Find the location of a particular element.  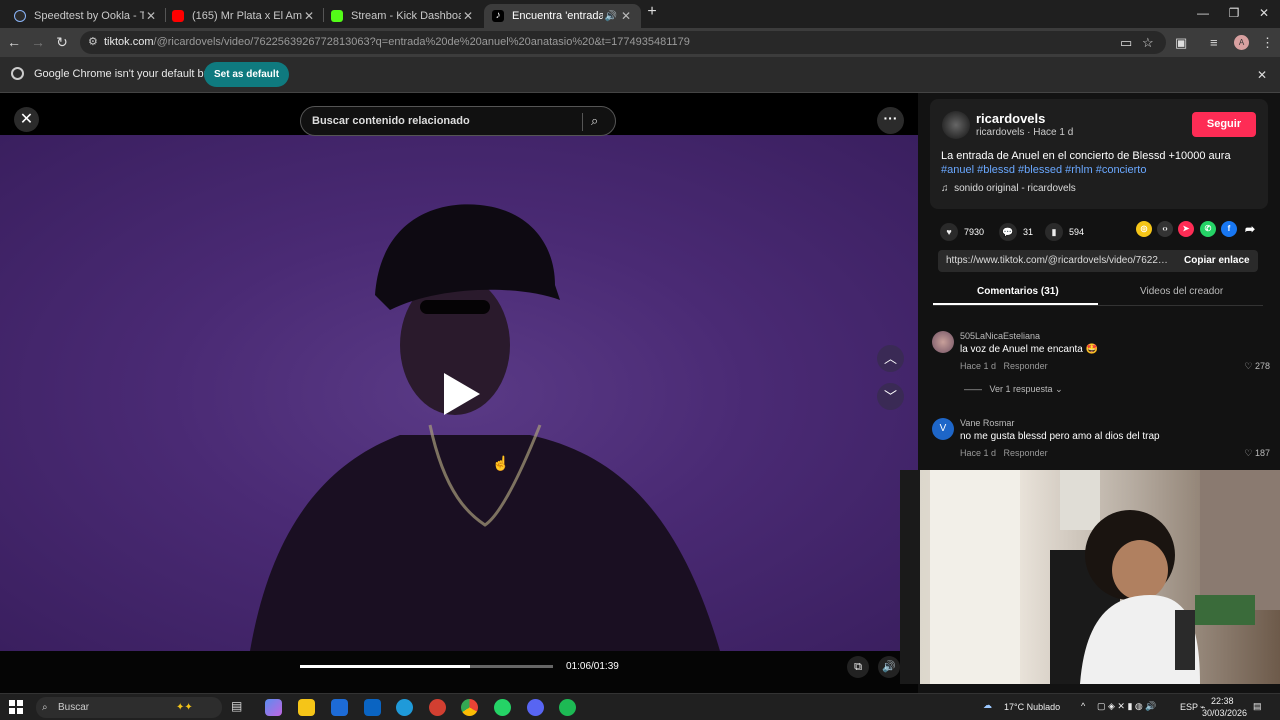

bookmark-star-icon: ☆ is located at coordinates (1148, 43).